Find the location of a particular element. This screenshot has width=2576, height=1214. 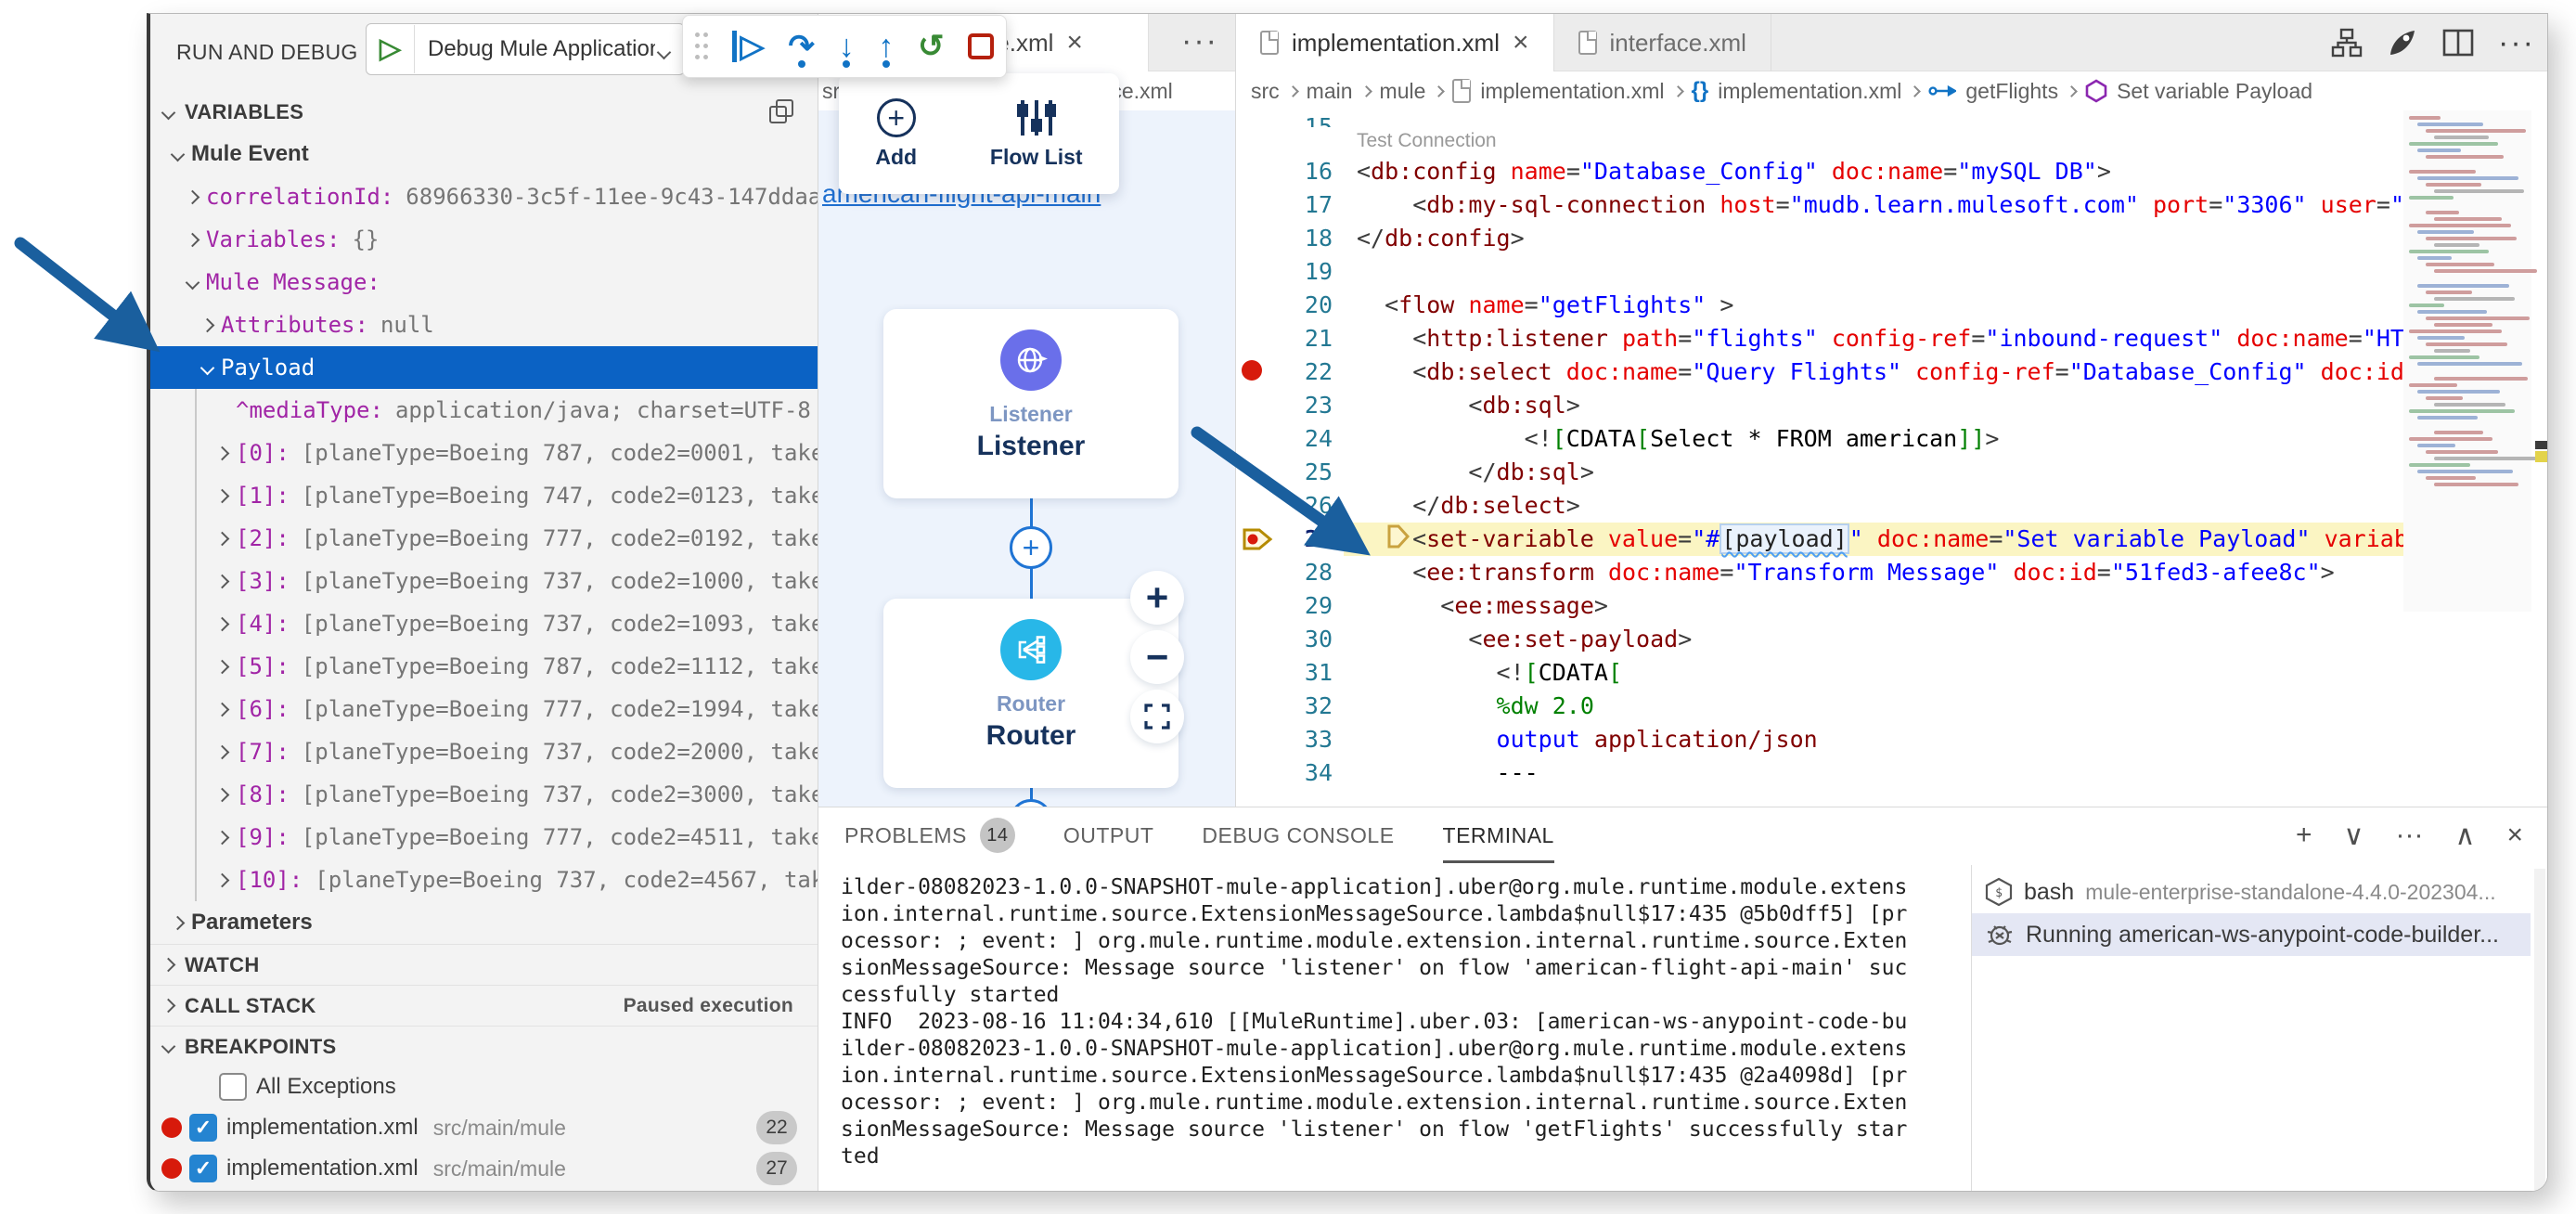

call-stack-section-header: CALL STACK Paused execution is located at coordinates (484, 1005).